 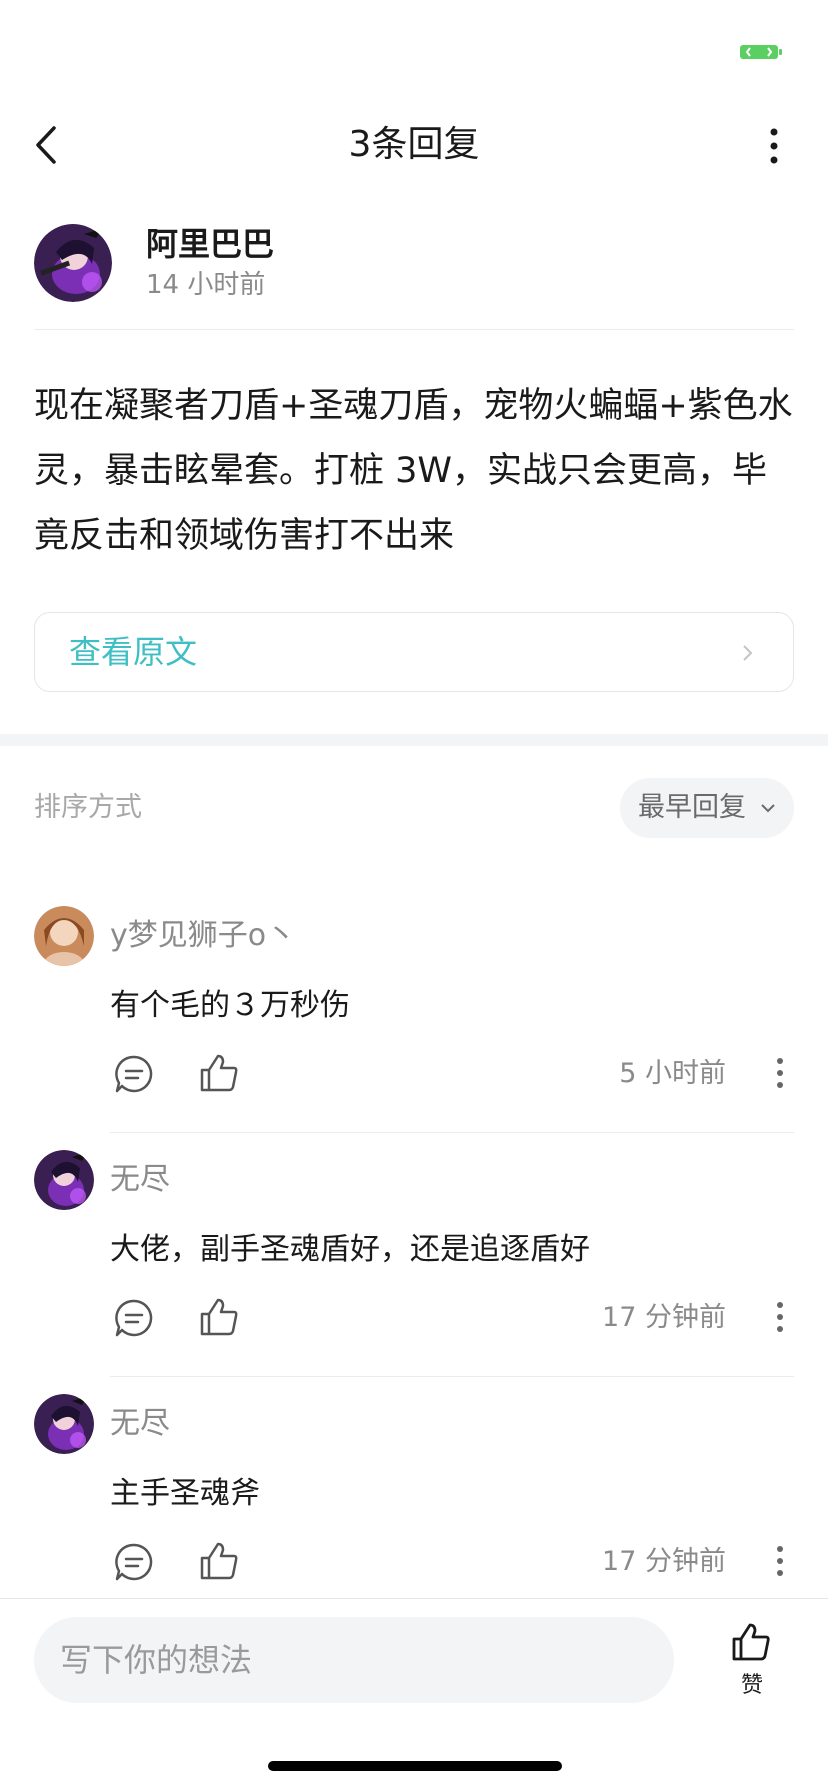 What do you see at coordinates (414, 652) in the screenshot?
I see `view-original-button: 查看原文` at bounding box center [414, 652].